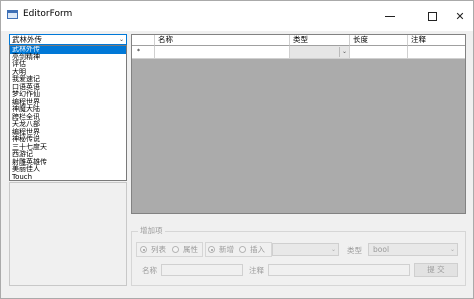 The width and height of the screenshot is (474, 299). Describe the element at coordinates (175, 249) in the screenshot. I see `property-radio` at that location.